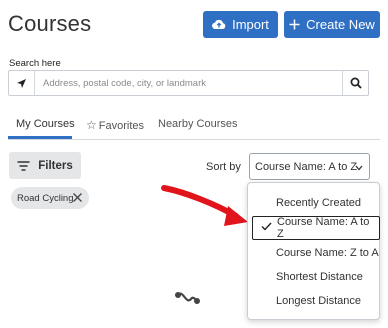  Describe the element at coordinates (323, 228) in the screenshot. I see `sort-option-label: Course Name: A to Z` at that location.